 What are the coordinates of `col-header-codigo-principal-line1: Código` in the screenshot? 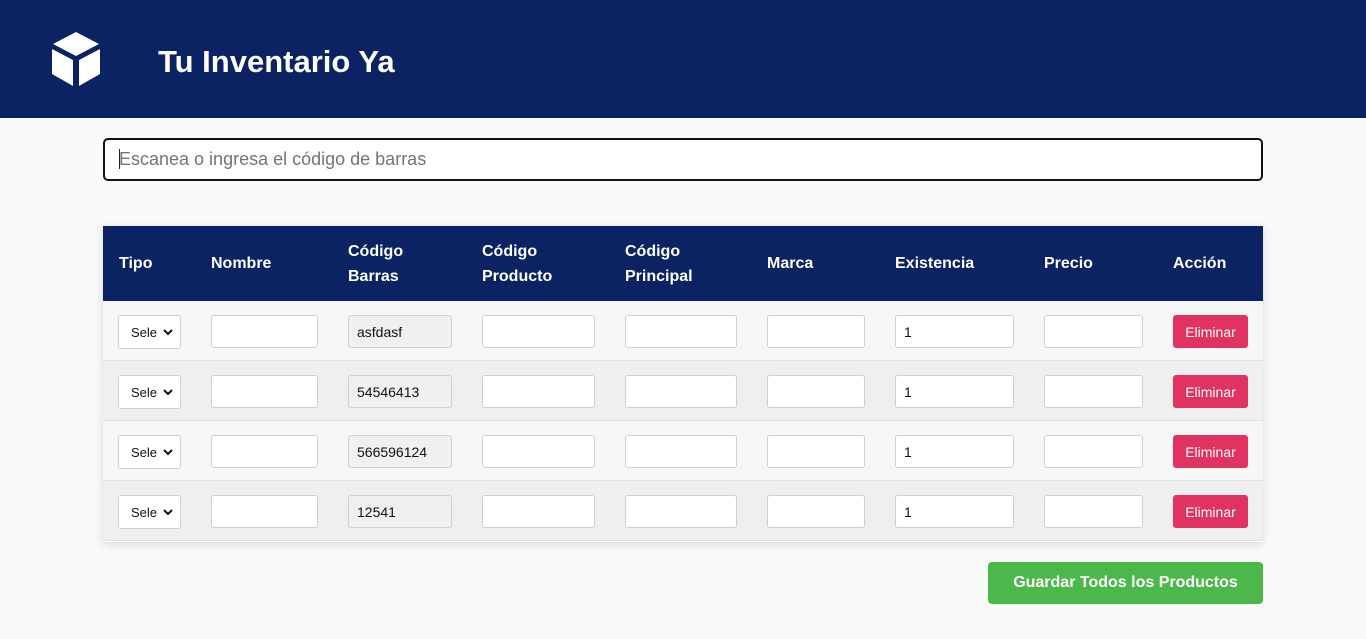 It's located at (653, 251).